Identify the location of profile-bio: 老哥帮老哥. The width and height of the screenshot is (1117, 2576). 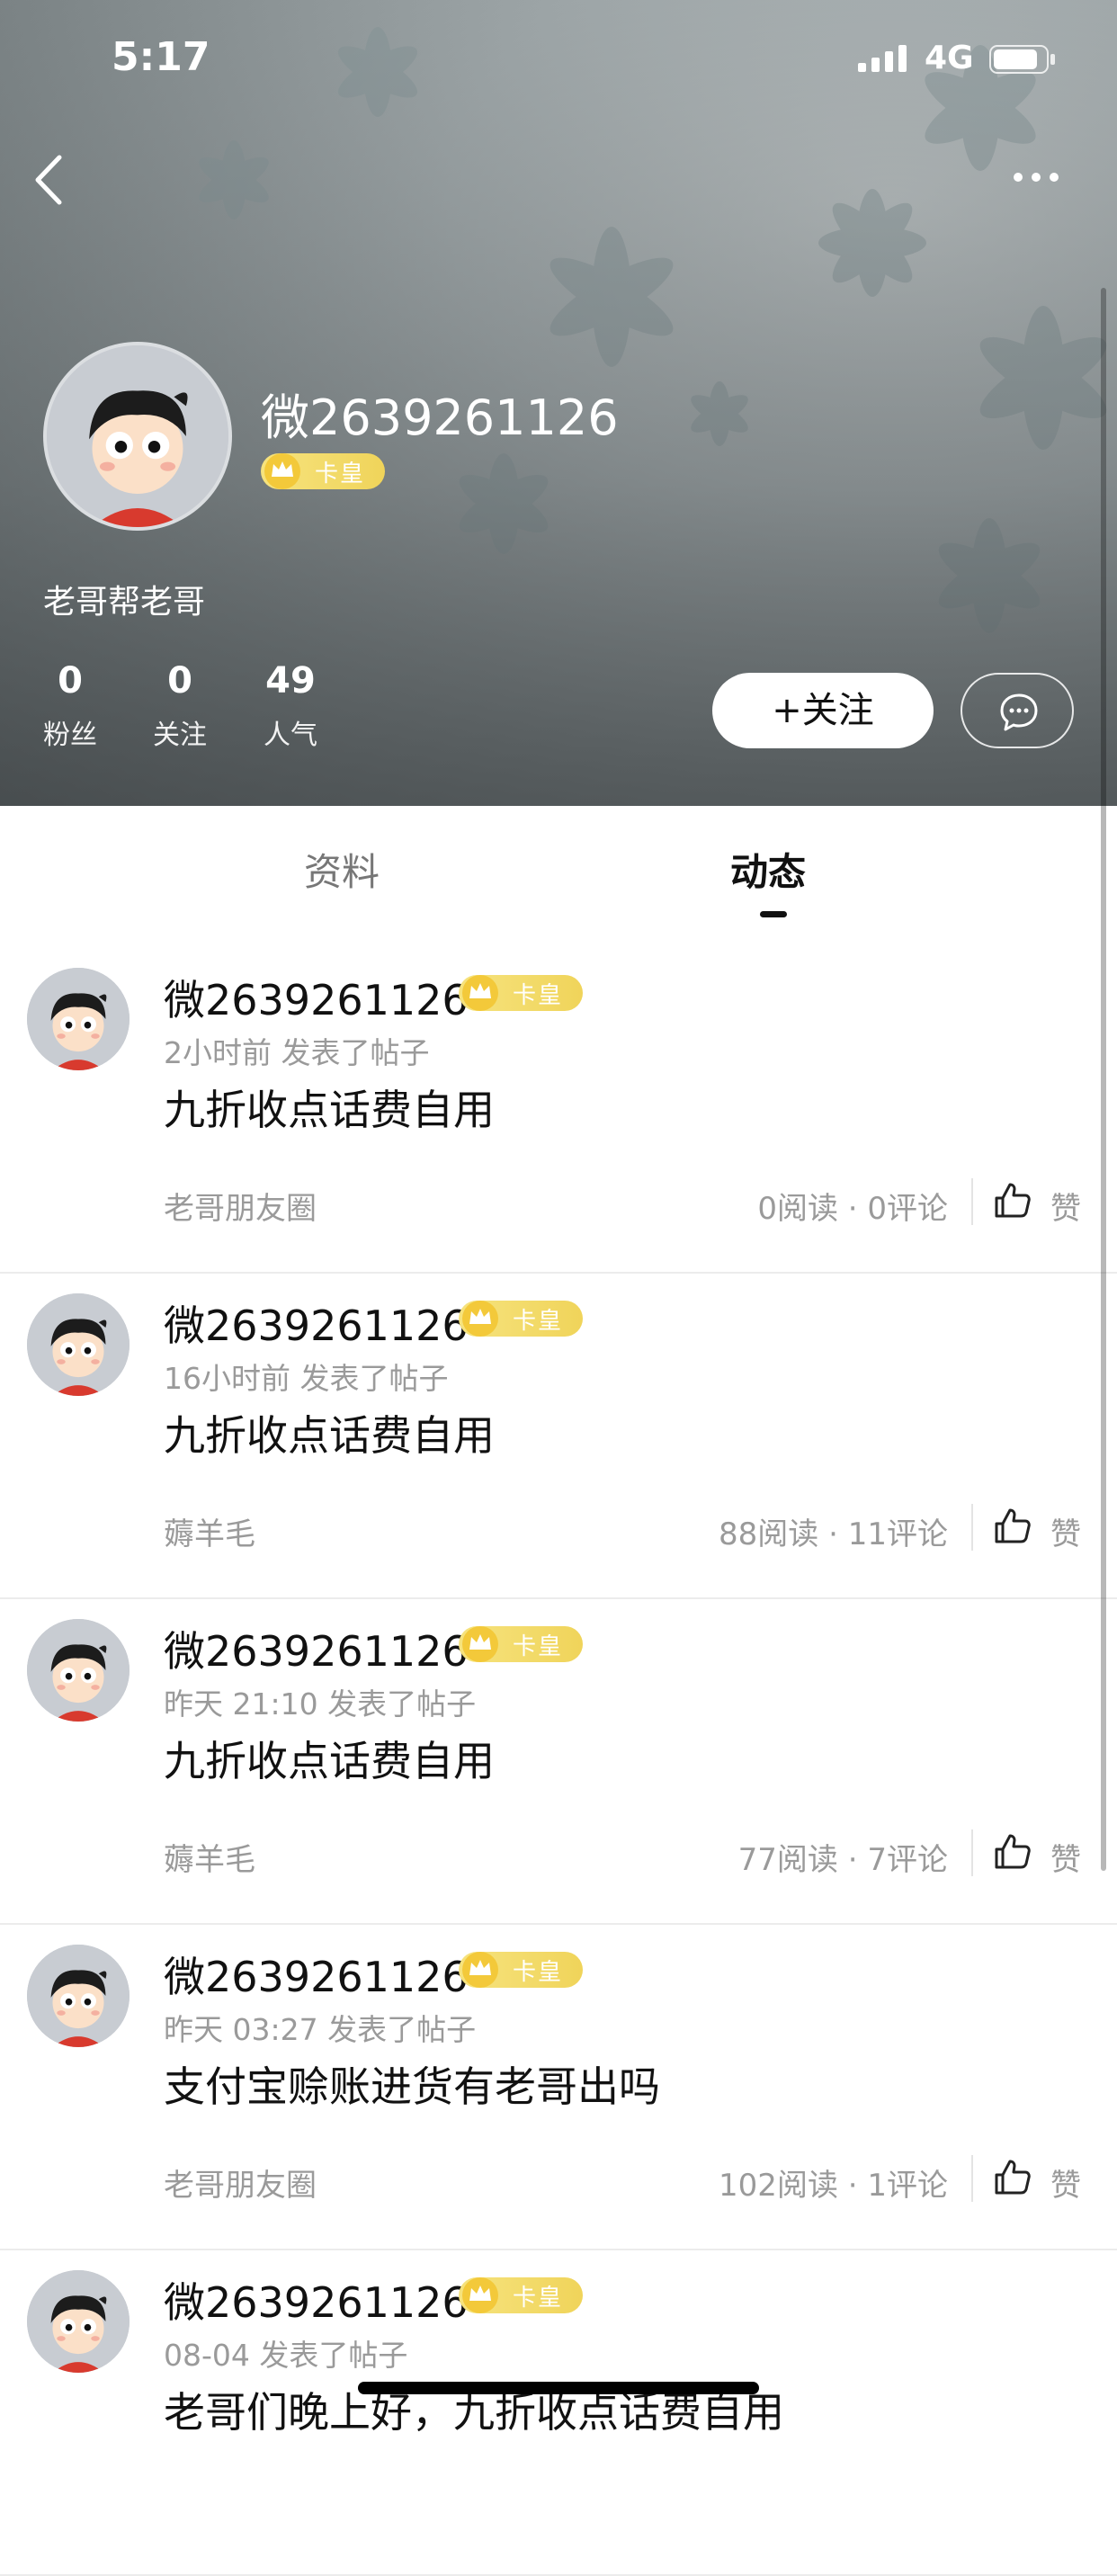
(124, 602).